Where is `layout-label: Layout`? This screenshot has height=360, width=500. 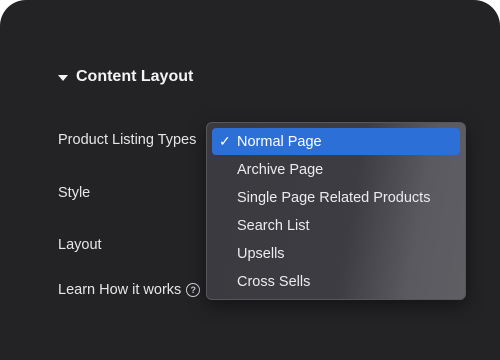
layout-label: Layout is located at coordinates (80, 245).